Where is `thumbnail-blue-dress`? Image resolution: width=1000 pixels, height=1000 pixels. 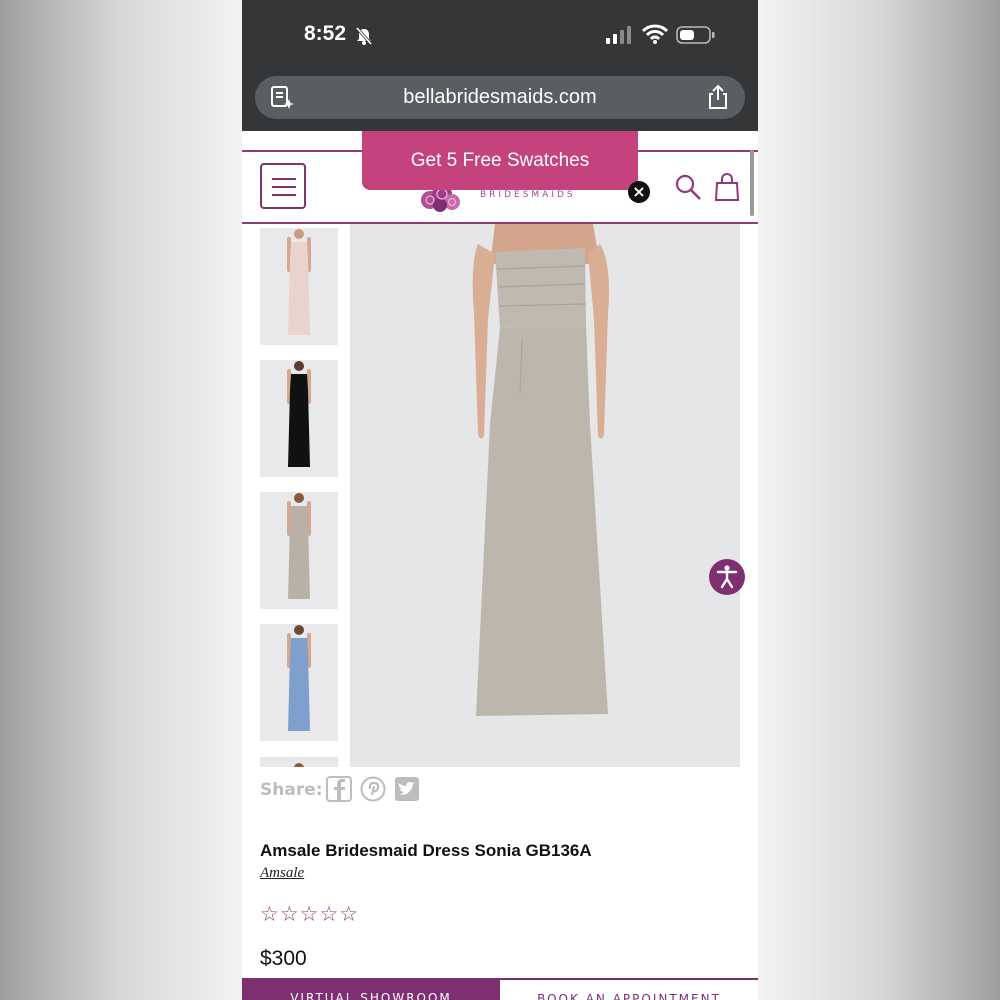 thumbnail-blue-dress is located at coordinates (299, 682).